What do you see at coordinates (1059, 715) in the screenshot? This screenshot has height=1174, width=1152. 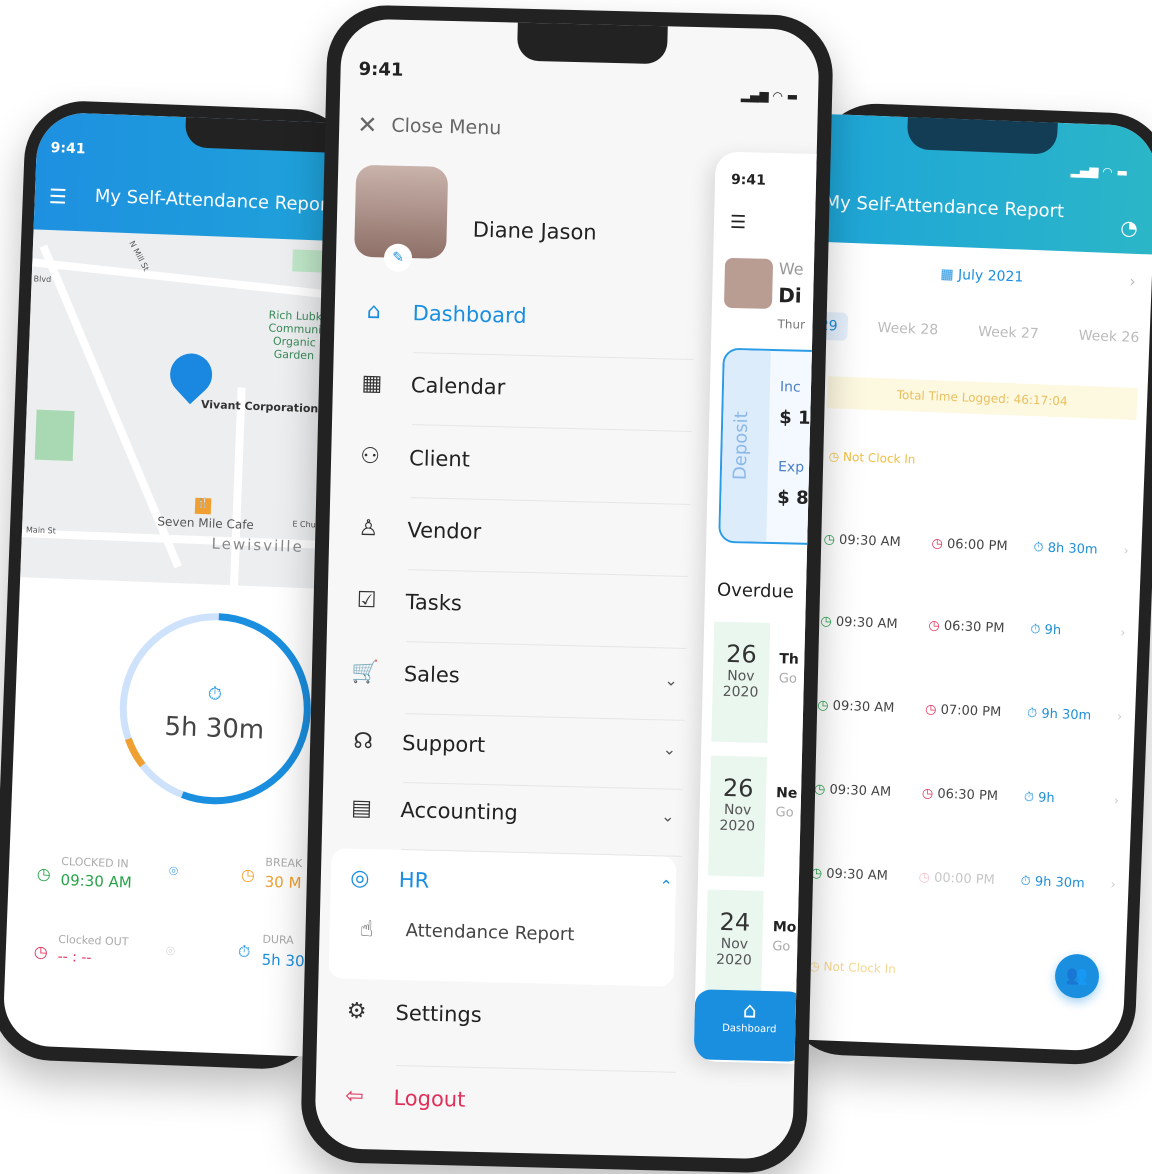 I see `duration: ⏱ 9h 30m` at bounding box center [1059, 715].